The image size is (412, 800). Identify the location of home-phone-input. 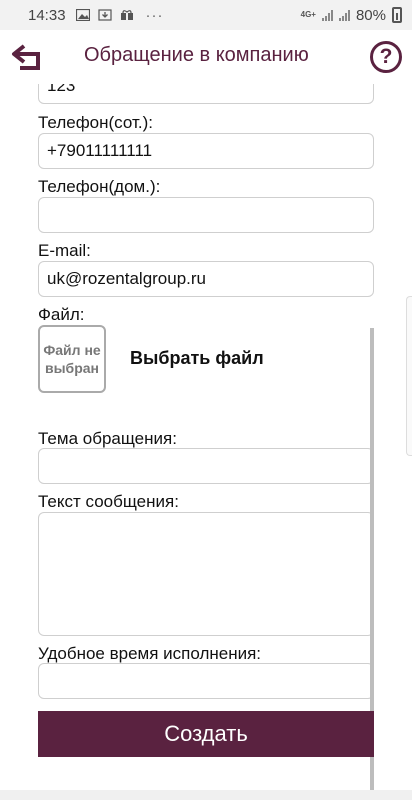
(206, 215).